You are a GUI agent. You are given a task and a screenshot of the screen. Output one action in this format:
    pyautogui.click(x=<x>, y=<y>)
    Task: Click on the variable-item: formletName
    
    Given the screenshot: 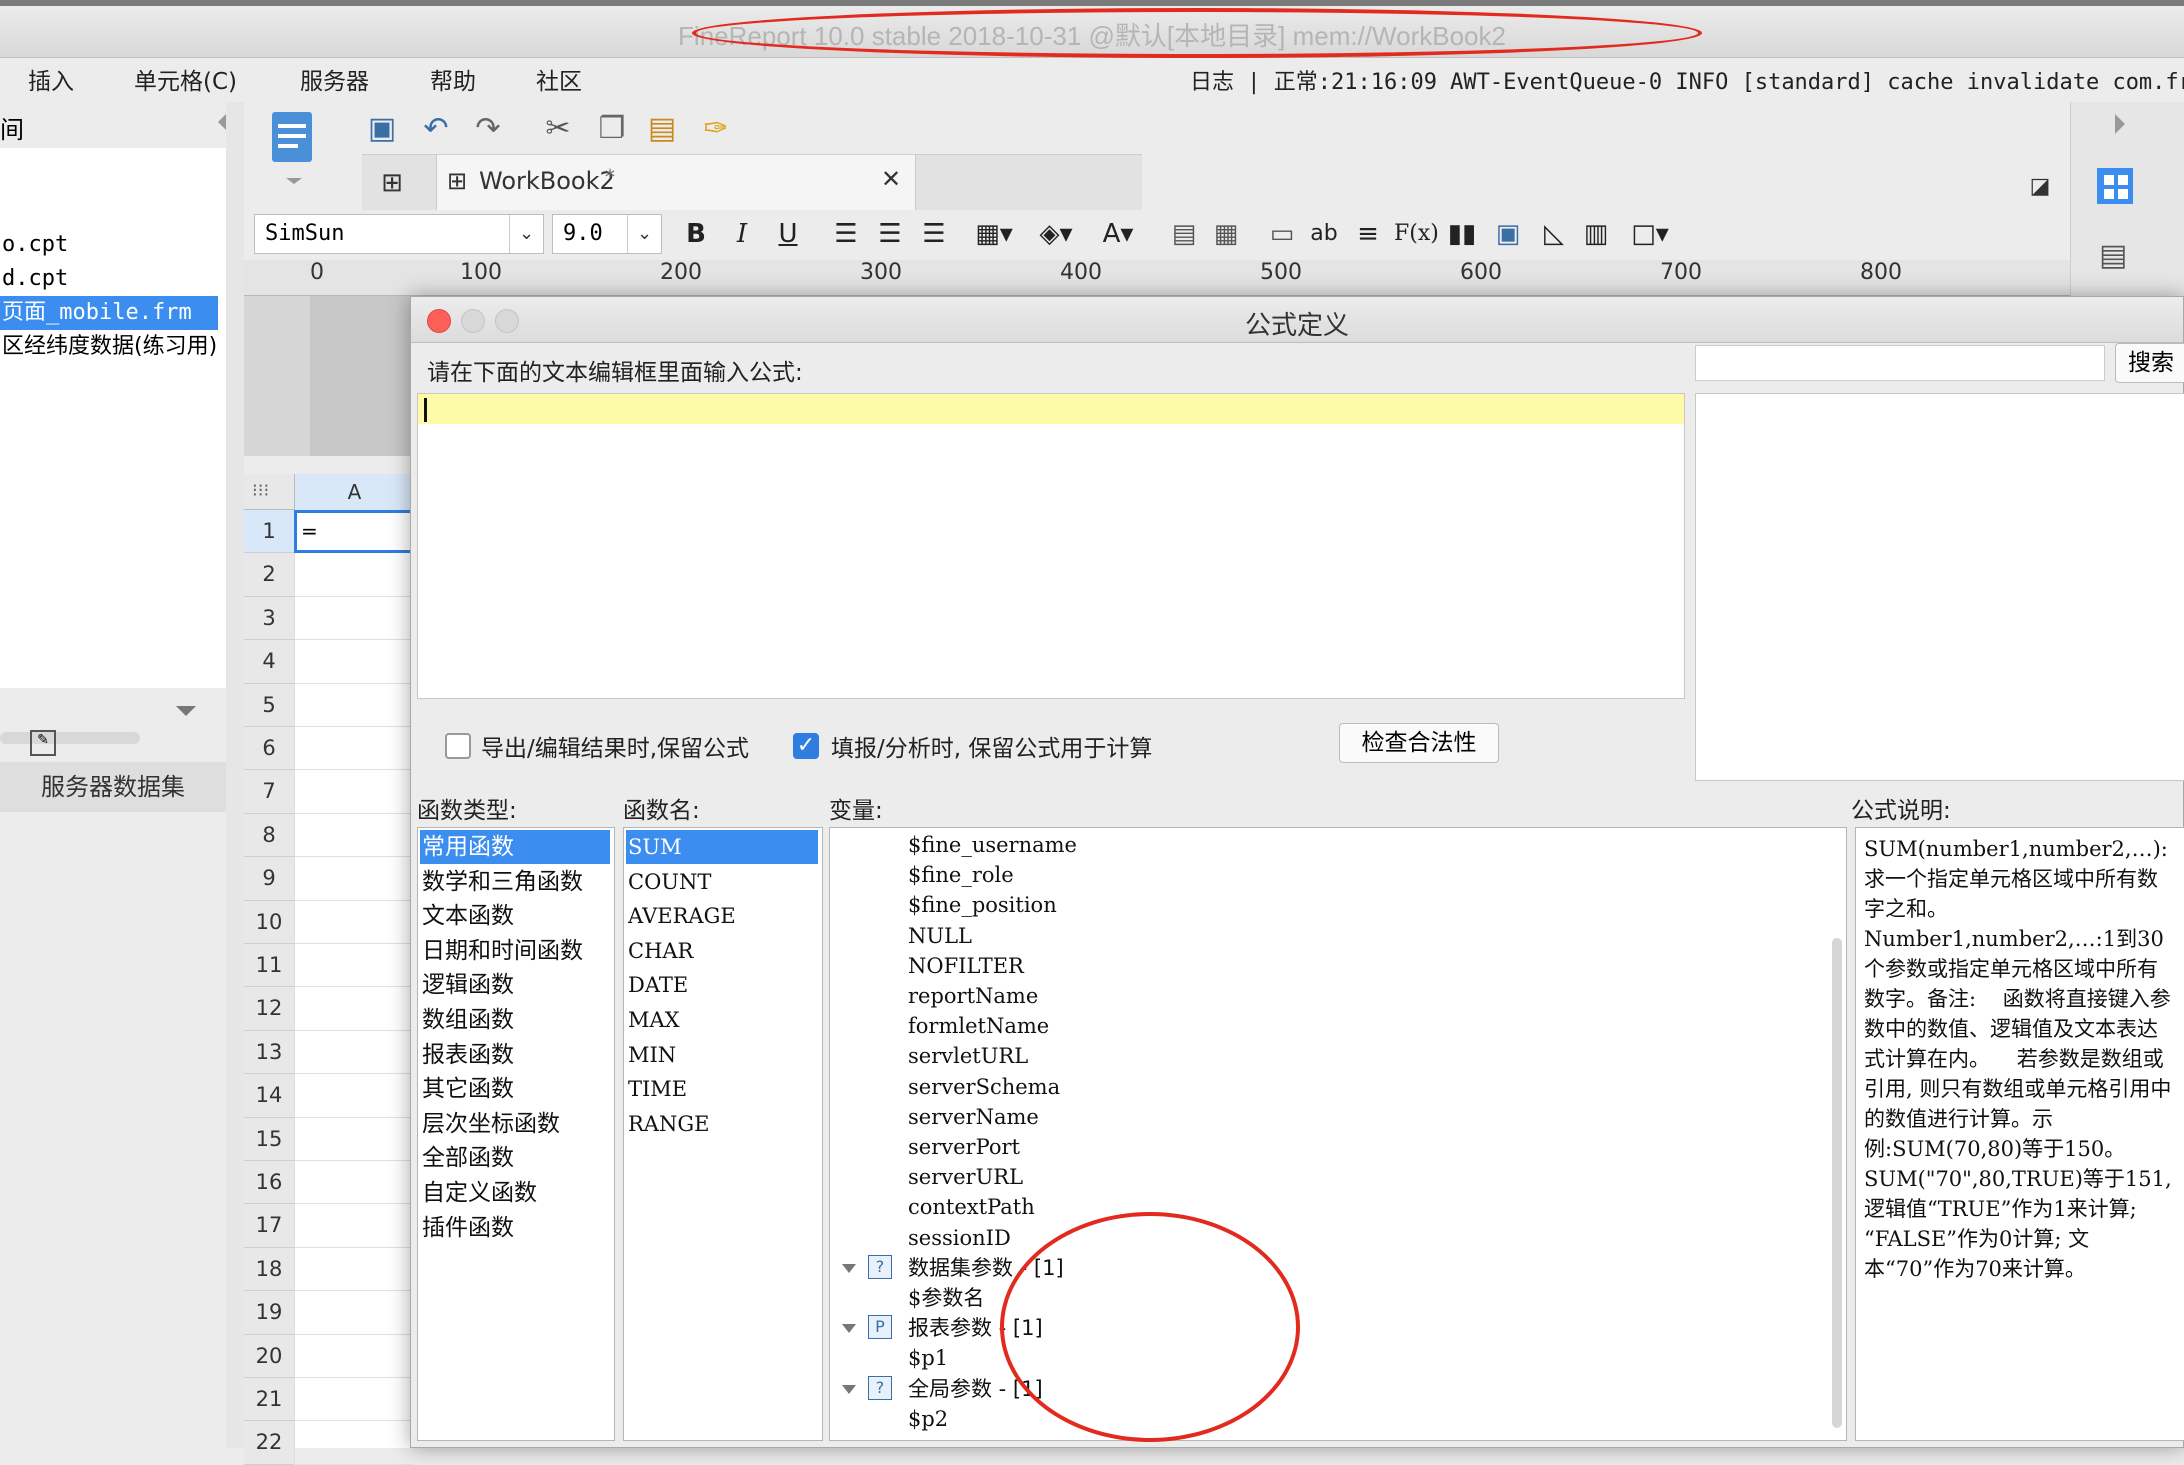 What is the action you would take?
    pyautogui.click(x=977, y=1026)
    